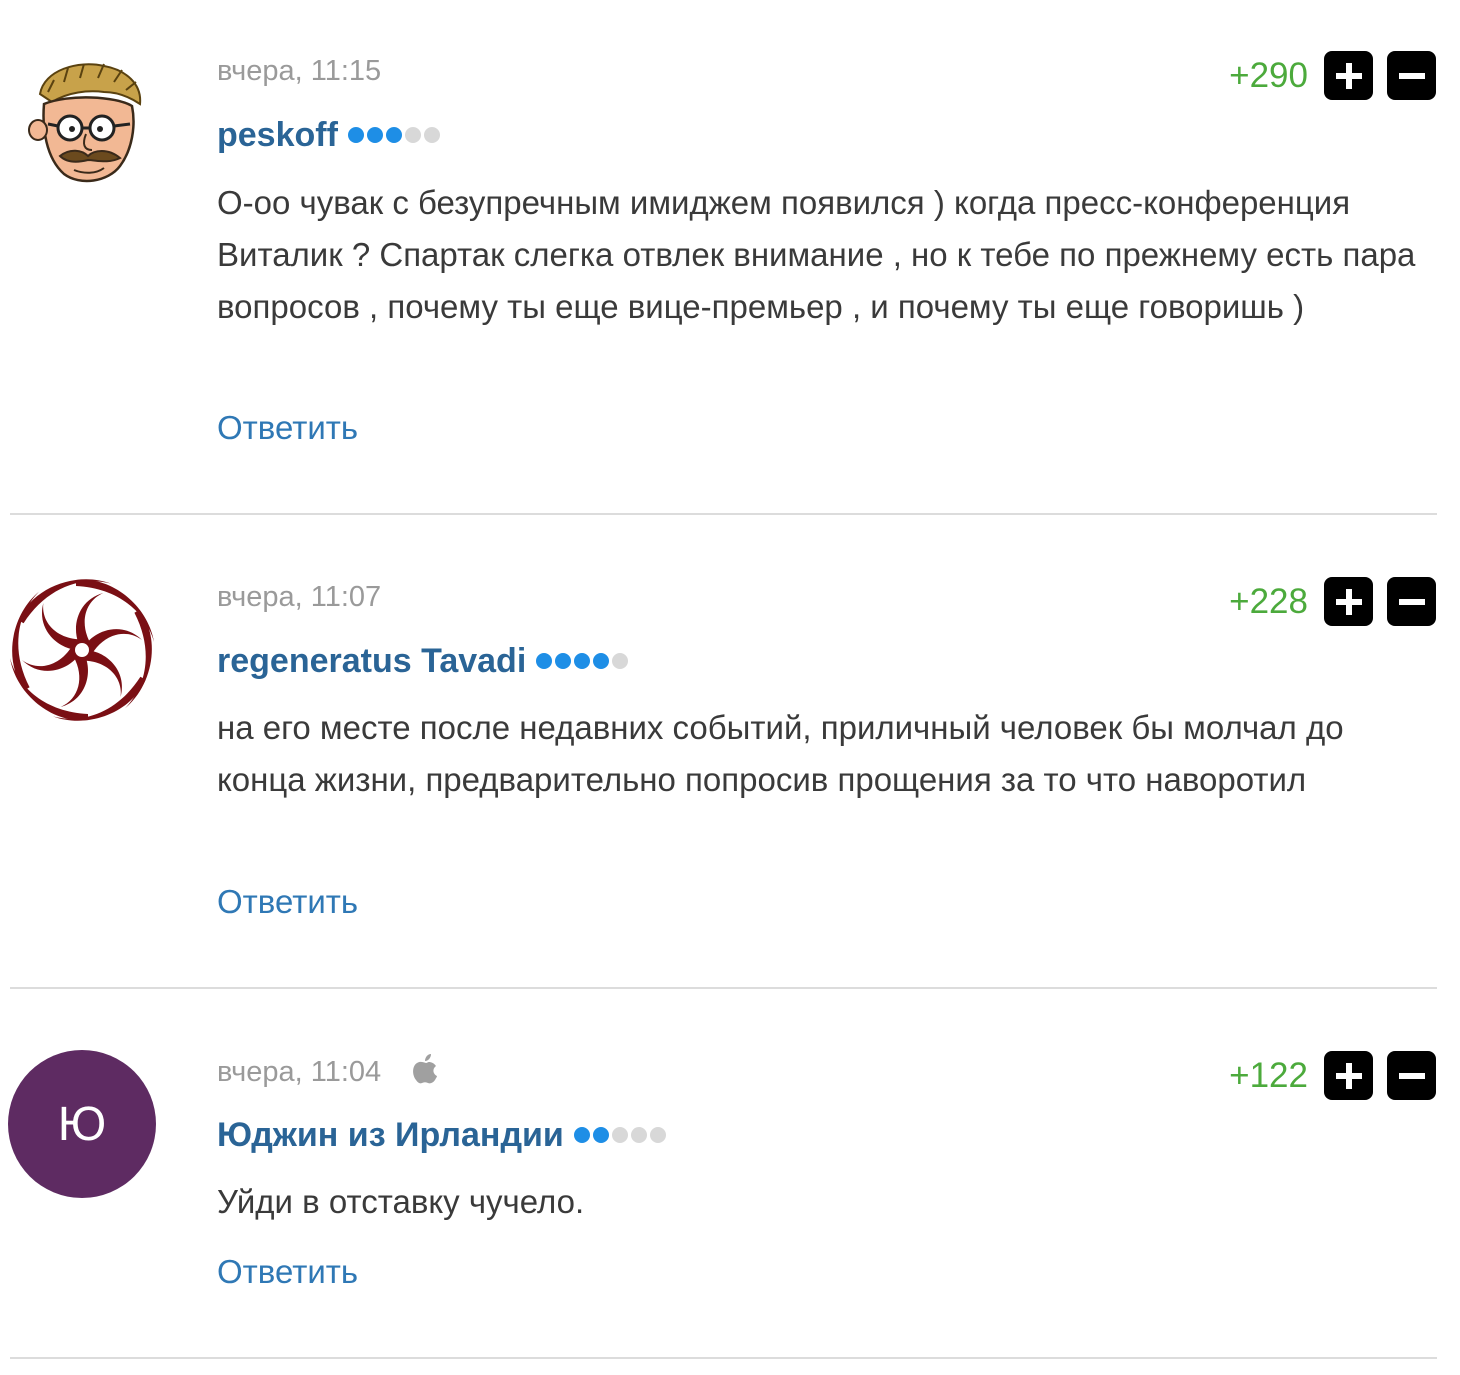 The height and width of the screenshot is (1375, 1460). I want to click on comment-score: +228, so click(1268, 601).